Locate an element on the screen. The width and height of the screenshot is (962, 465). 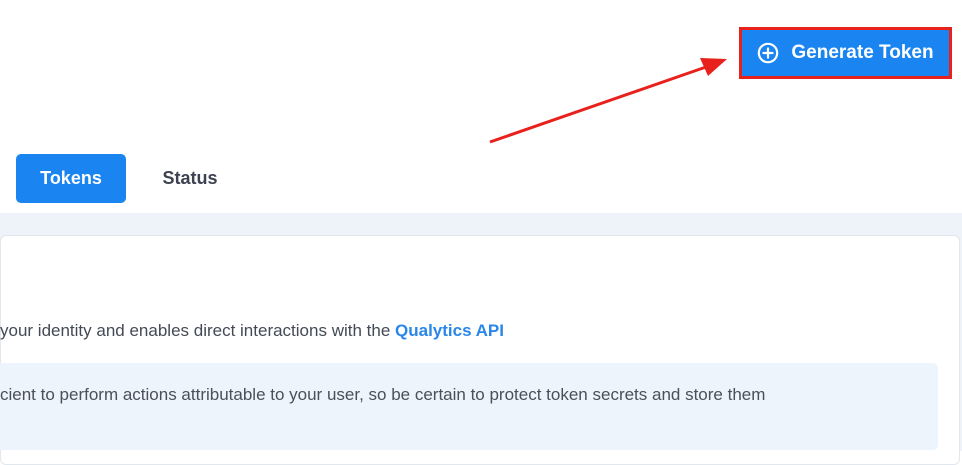
tab-status: Status is located at coordinates (190, 178).